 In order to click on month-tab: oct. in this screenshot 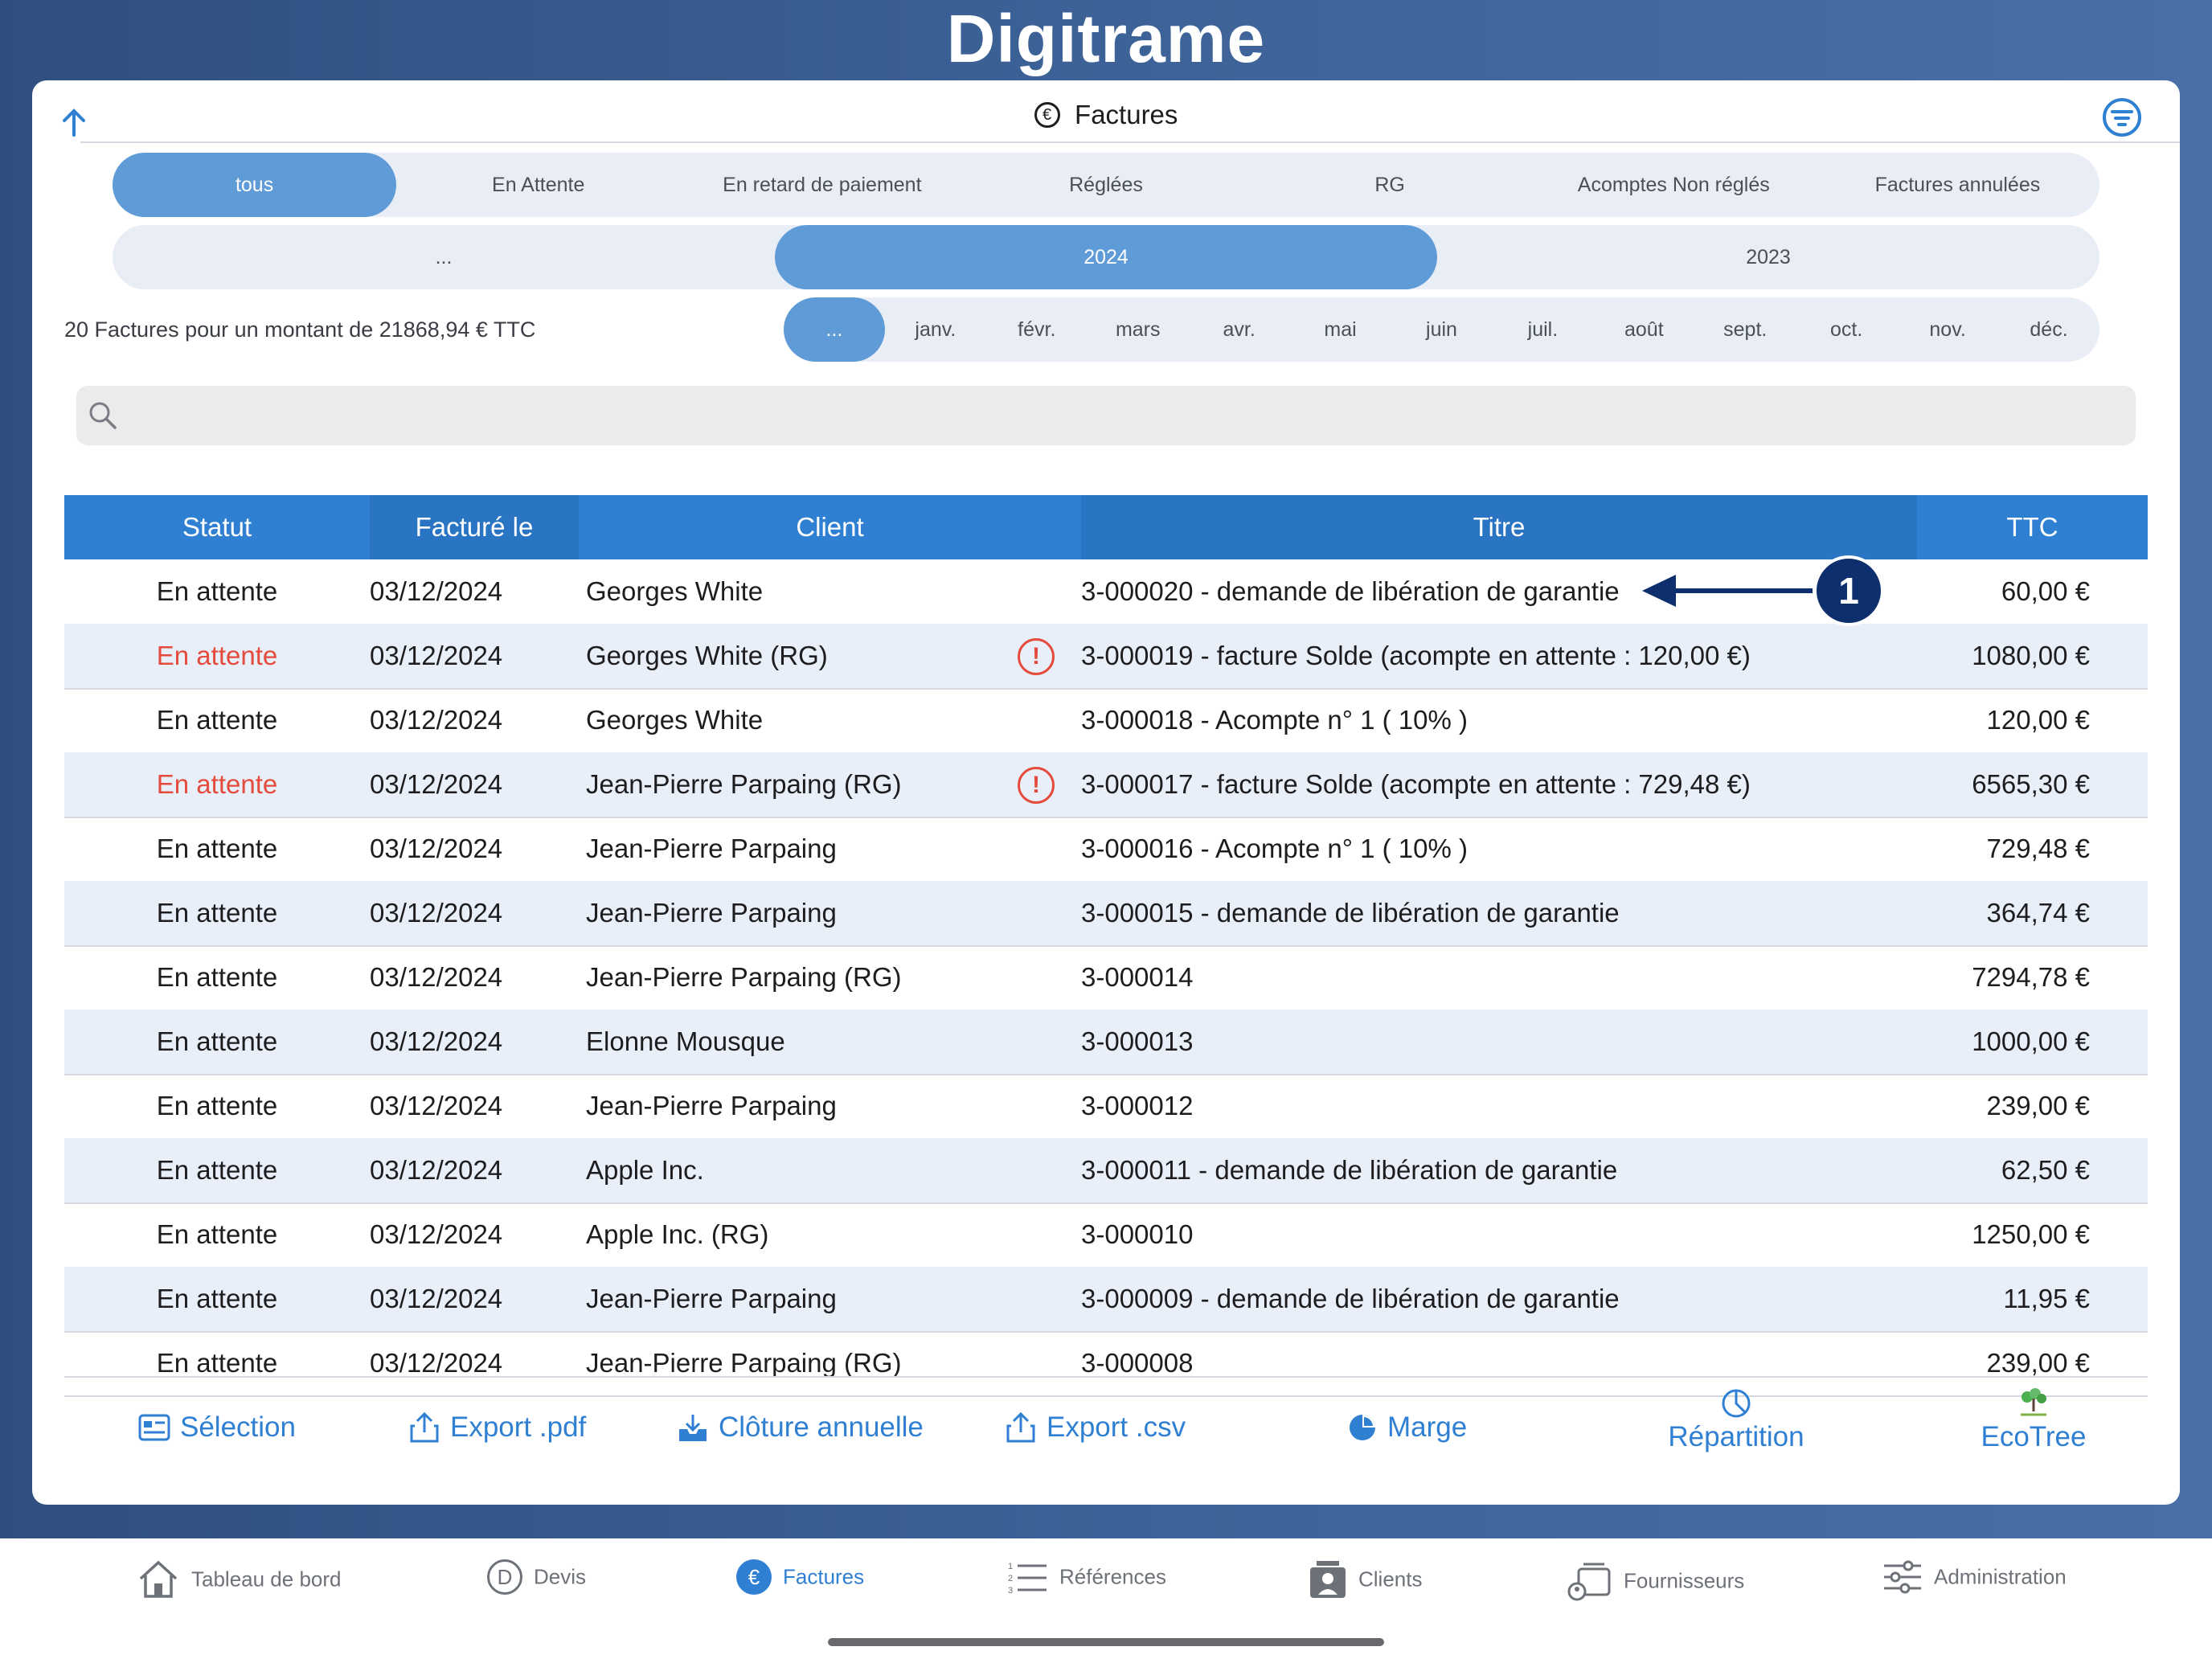, I will do `click(1846, 329)`.